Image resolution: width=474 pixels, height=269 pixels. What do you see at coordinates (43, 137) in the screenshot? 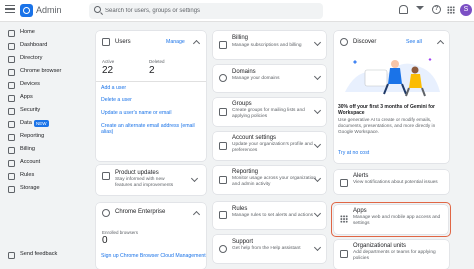
I see `sidebar-item-reporting: Reporting` at bounding box center [43, 137].